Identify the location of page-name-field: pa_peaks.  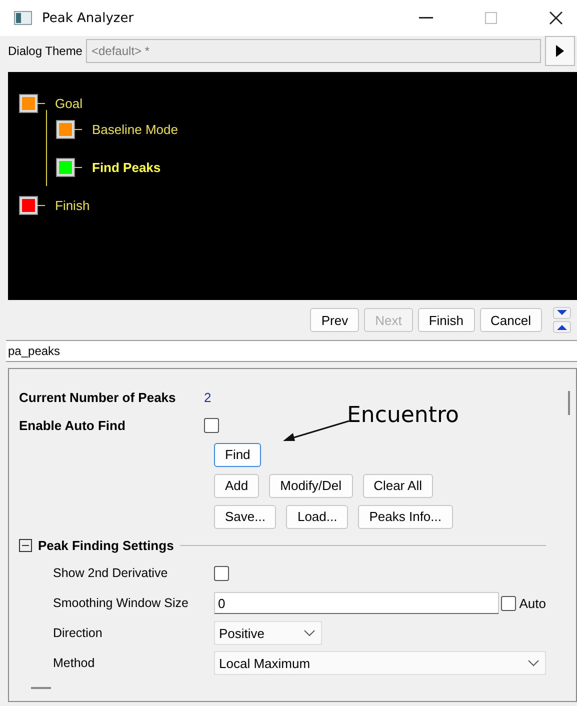
(291, 351).